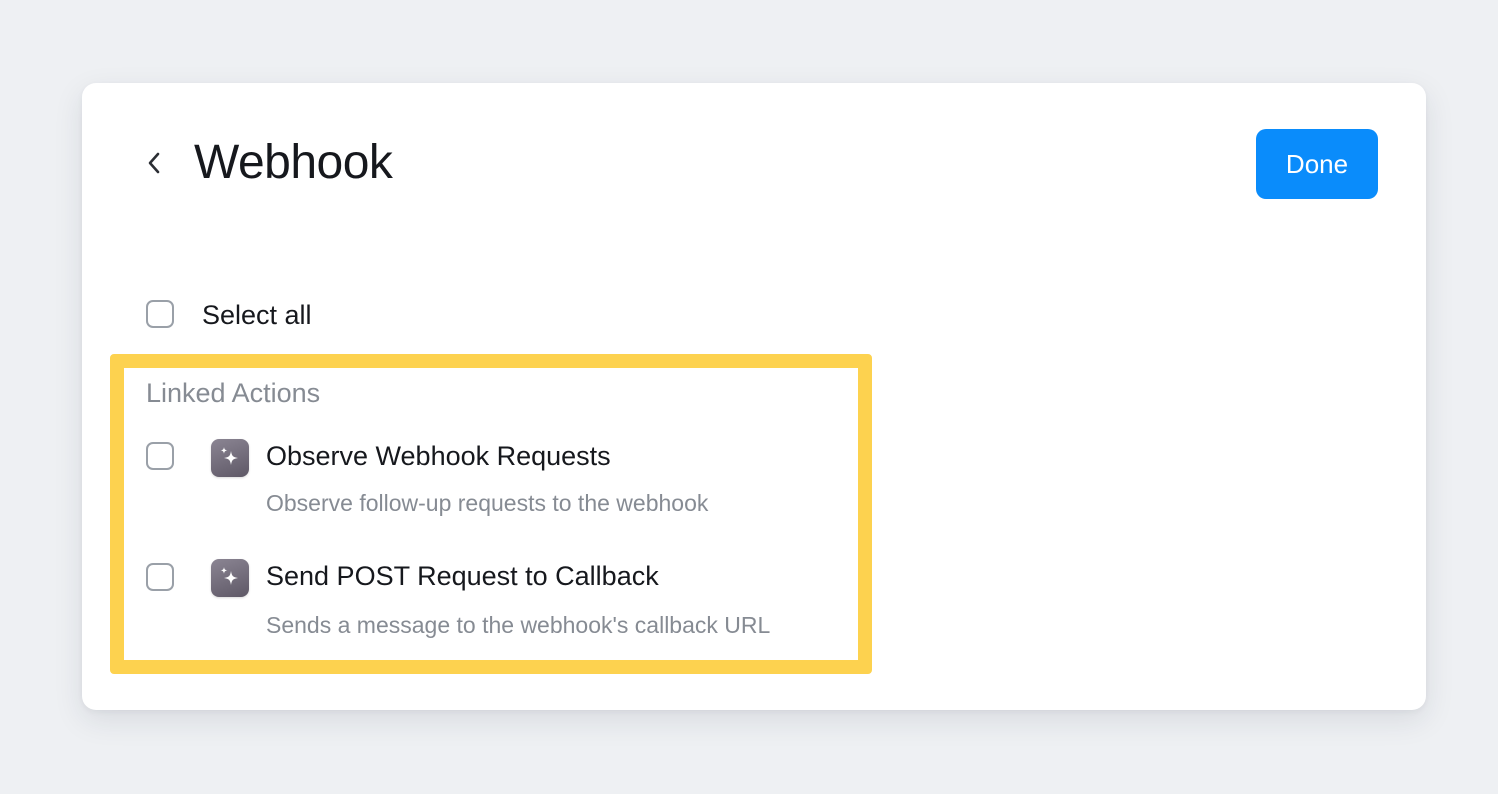  What do you see at coordinates (1317, 164) in the screenshot?
I see `done-button: Done` at bounding box center [1317, 164].